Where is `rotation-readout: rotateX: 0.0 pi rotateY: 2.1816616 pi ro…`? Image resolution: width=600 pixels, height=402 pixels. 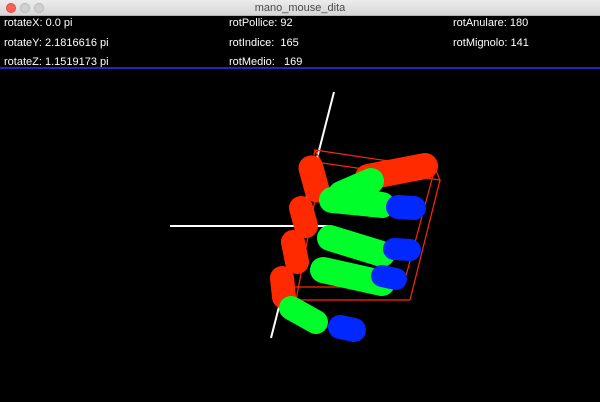 rotation-readout: rotateX: 0.0 pi rotateY: 2.1816616 pi ro… is located at coordinates (300, 42).